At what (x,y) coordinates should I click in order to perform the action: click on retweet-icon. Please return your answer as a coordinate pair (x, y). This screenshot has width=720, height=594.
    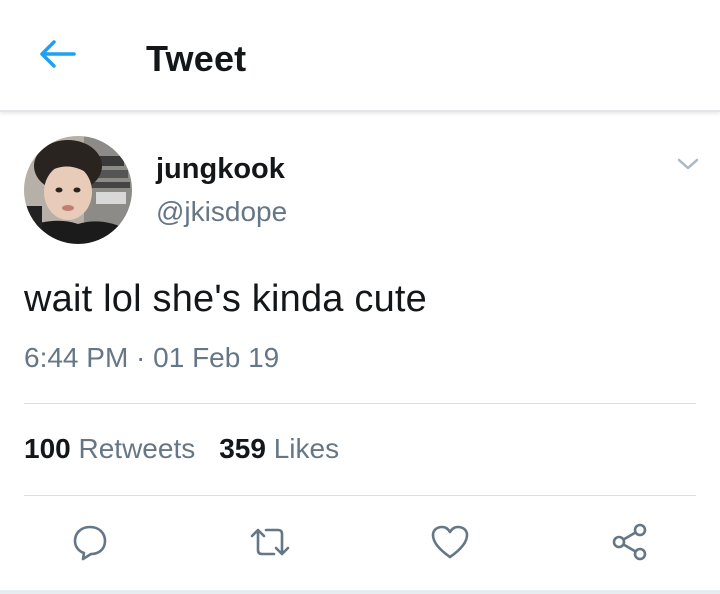
    Looking at the image, I should click on (270, 544).